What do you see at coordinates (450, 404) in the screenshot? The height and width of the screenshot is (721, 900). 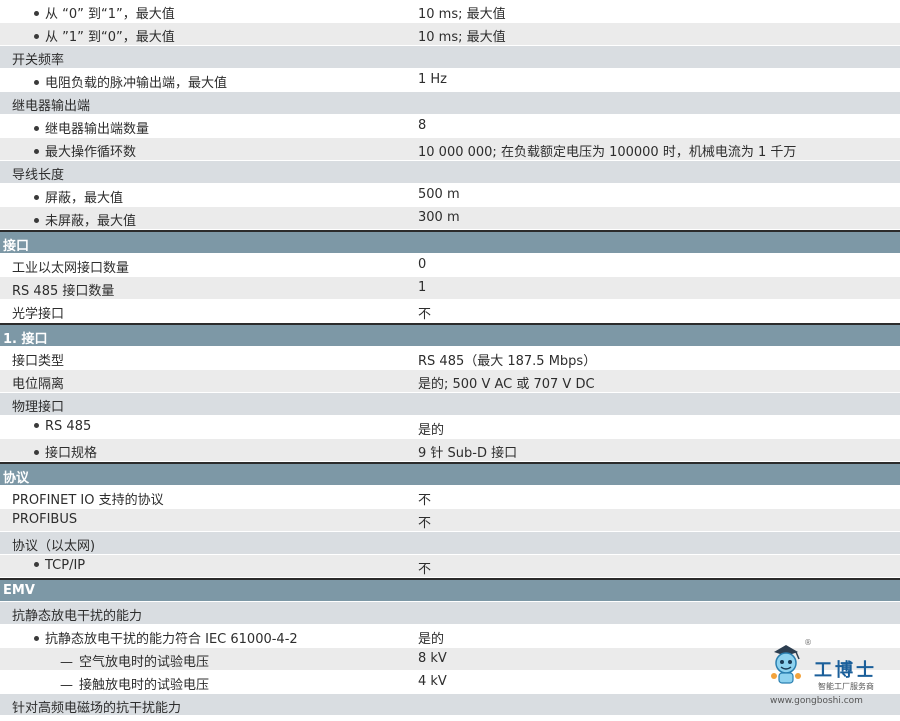 I see `subgroup-header: 物理接口` at bounding box center [450, 404].